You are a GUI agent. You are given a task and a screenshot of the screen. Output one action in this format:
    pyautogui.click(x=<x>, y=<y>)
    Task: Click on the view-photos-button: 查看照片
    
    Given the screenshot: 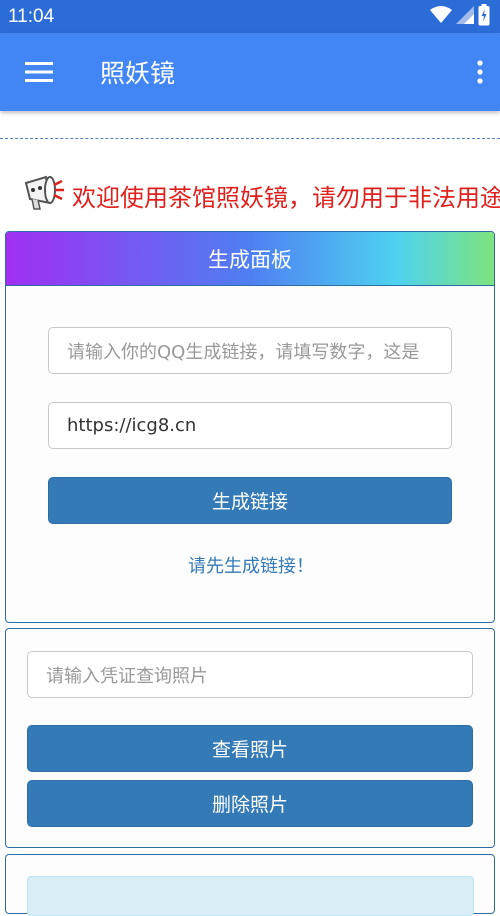 What is the action you would take?
    pyautogui.click(x=250, y=748)
    